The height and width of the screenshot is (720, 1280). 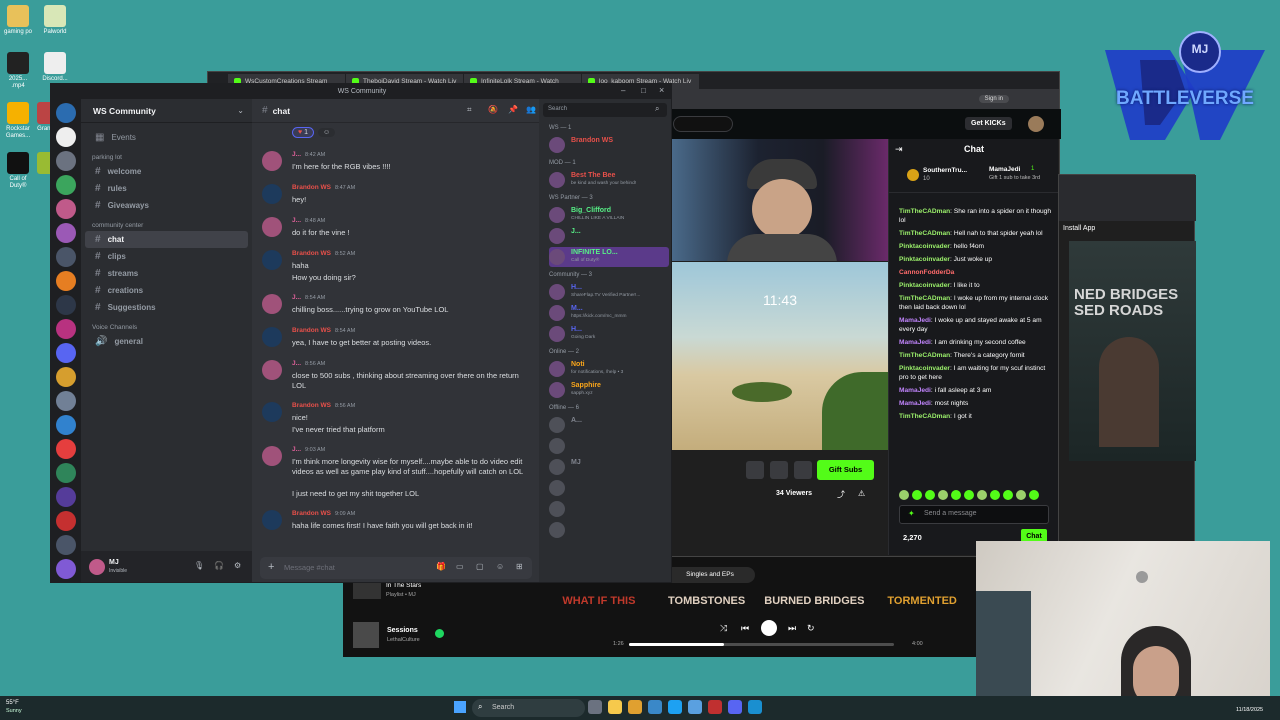 What do you see at coordinates (513, 109) in the screenshot?
I see `pin-icon: 📌` at bounding box center [513, 109].